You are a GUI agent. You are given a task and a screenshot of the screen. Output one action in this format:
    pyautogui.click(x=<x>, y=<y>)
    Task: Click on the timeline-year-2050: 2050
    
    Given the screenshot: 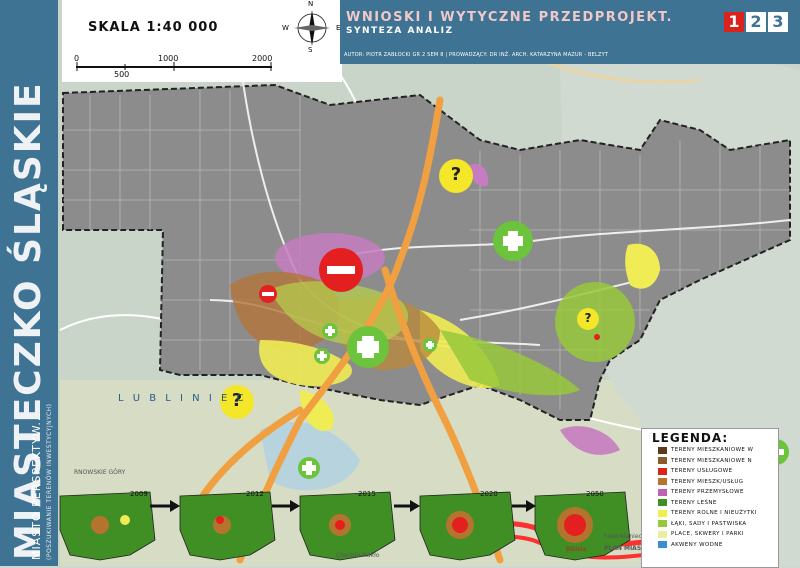 What is the action you would take?
    pyautogui.click(x=595, y=494)
    